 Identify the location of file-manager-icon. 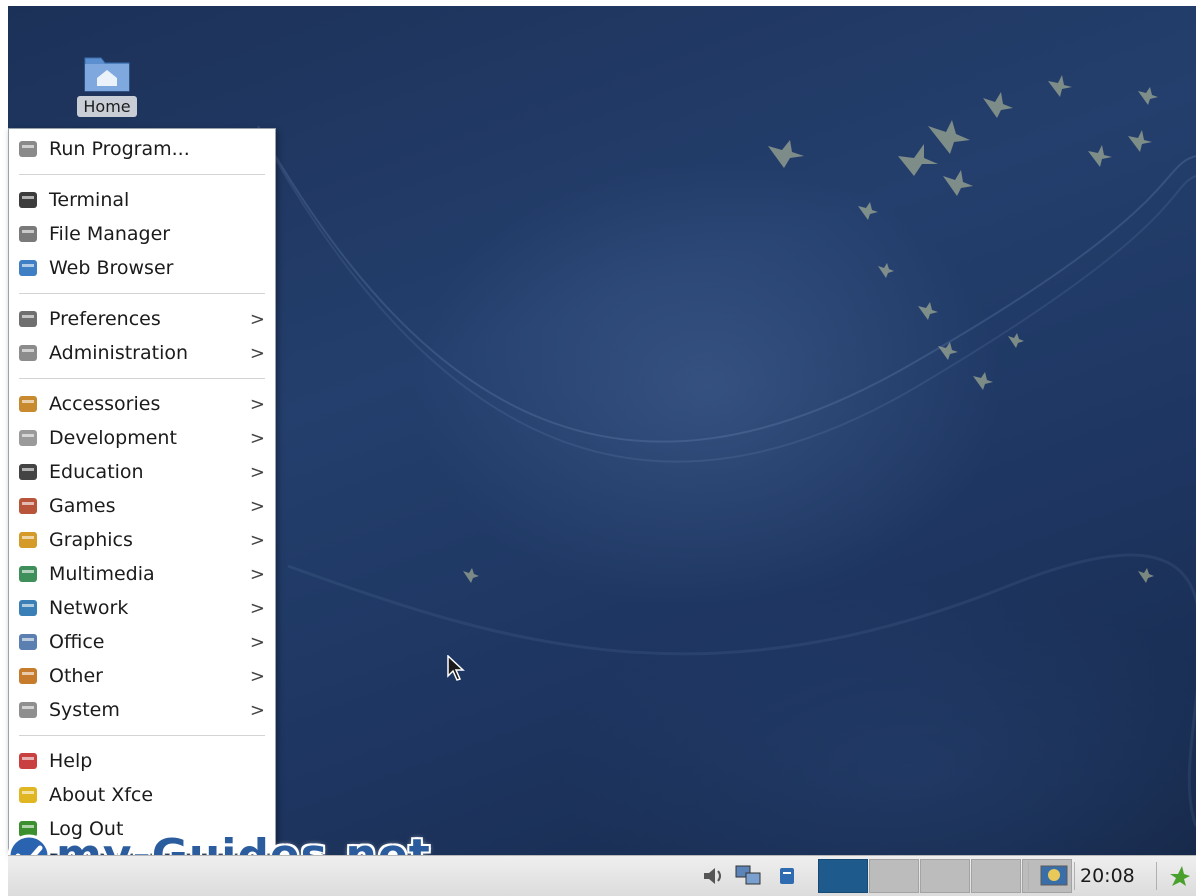
(28, 234).